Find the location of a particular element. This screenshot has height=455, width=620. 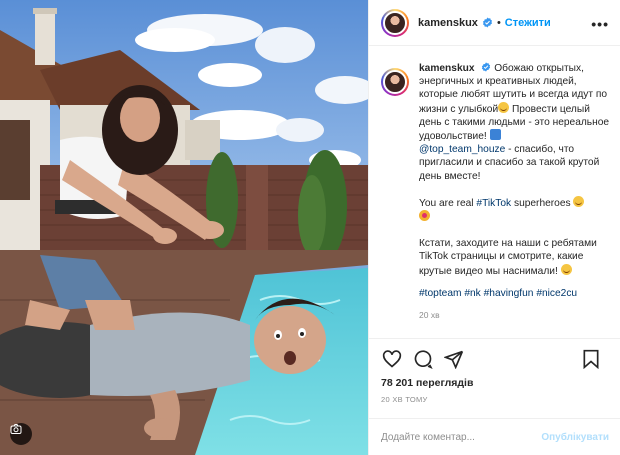

caption-username: kamenskux is located at coordinates (447, 68).